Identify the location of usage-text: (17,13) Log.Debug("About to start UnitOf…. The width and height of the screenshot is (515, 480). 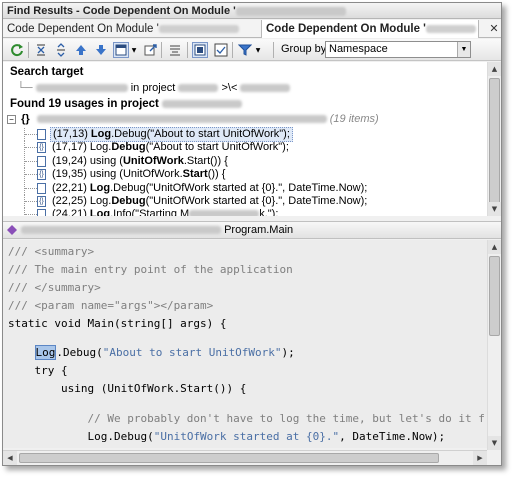
(171, 134).